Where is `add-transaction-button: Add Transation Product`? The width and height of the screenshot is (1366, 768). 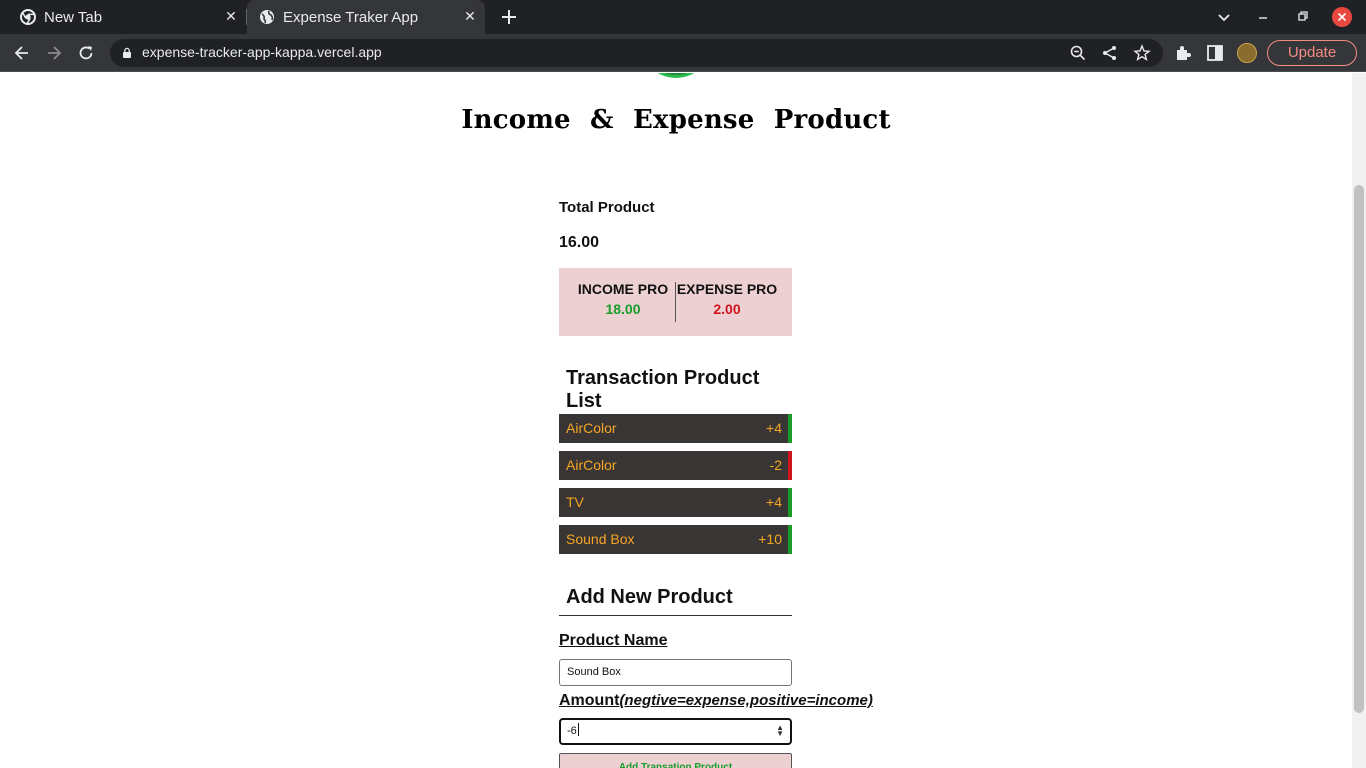 add-transaction-button: Add Transation Product is located at coordinates (675, 760).